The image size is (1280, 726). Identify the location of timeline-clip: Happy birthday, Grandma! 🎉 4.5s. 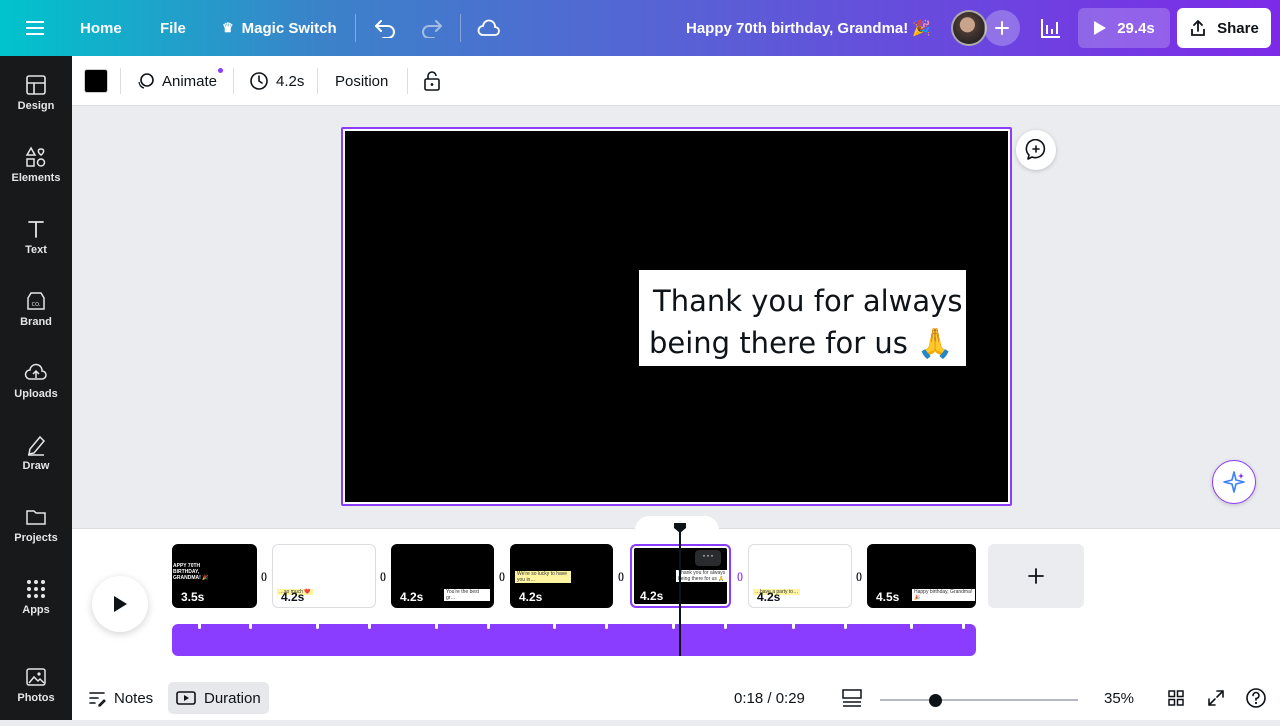
(921, 576).